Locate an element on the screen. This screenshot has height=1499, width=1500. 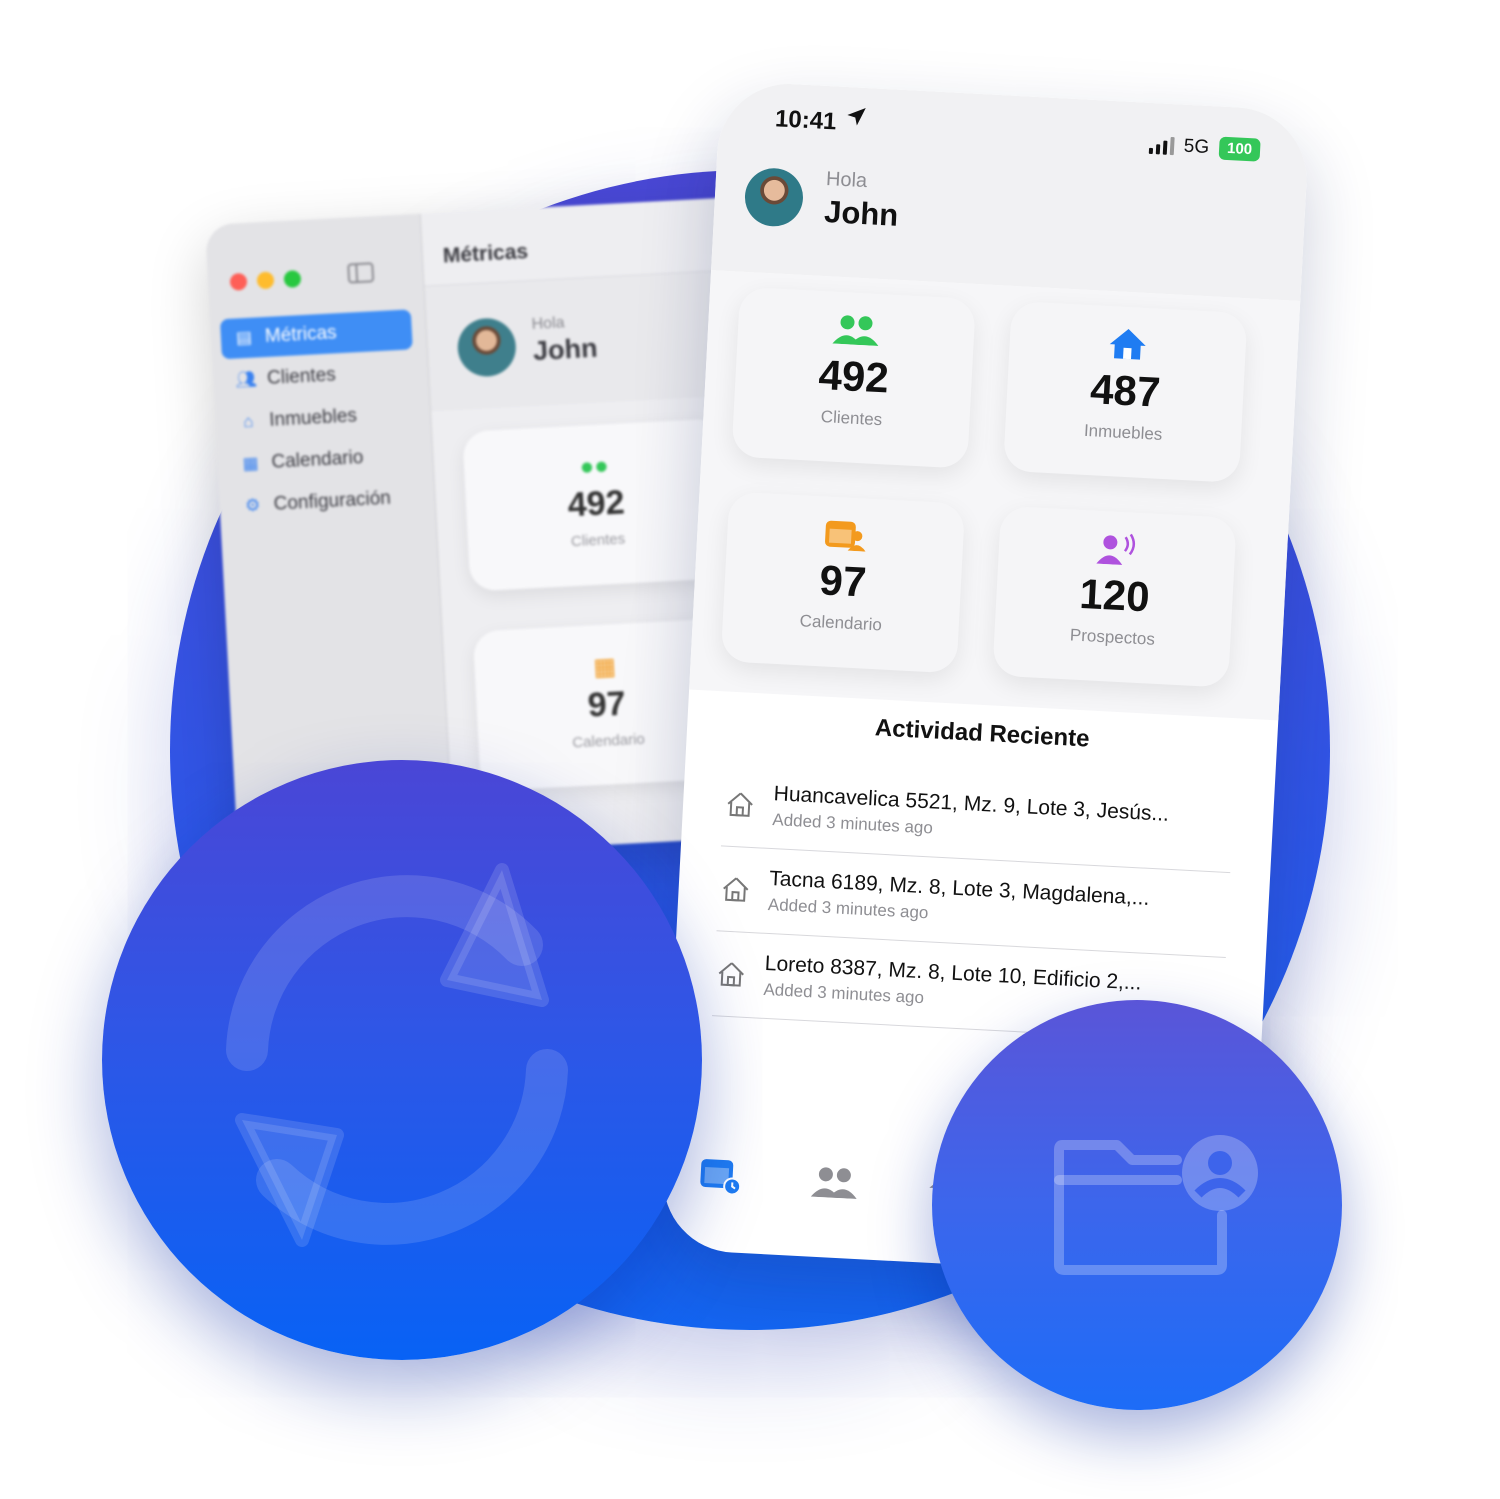
people-tab-icon is located at coordinates (834, 1182).